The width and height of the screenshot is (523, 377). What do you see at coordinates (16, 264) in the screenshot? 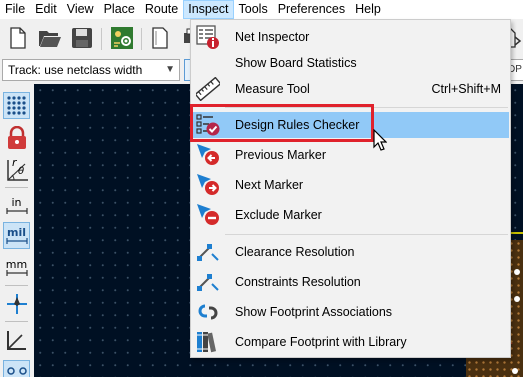
I see `units-mm-label: mm` at bounding box center [16, 264].